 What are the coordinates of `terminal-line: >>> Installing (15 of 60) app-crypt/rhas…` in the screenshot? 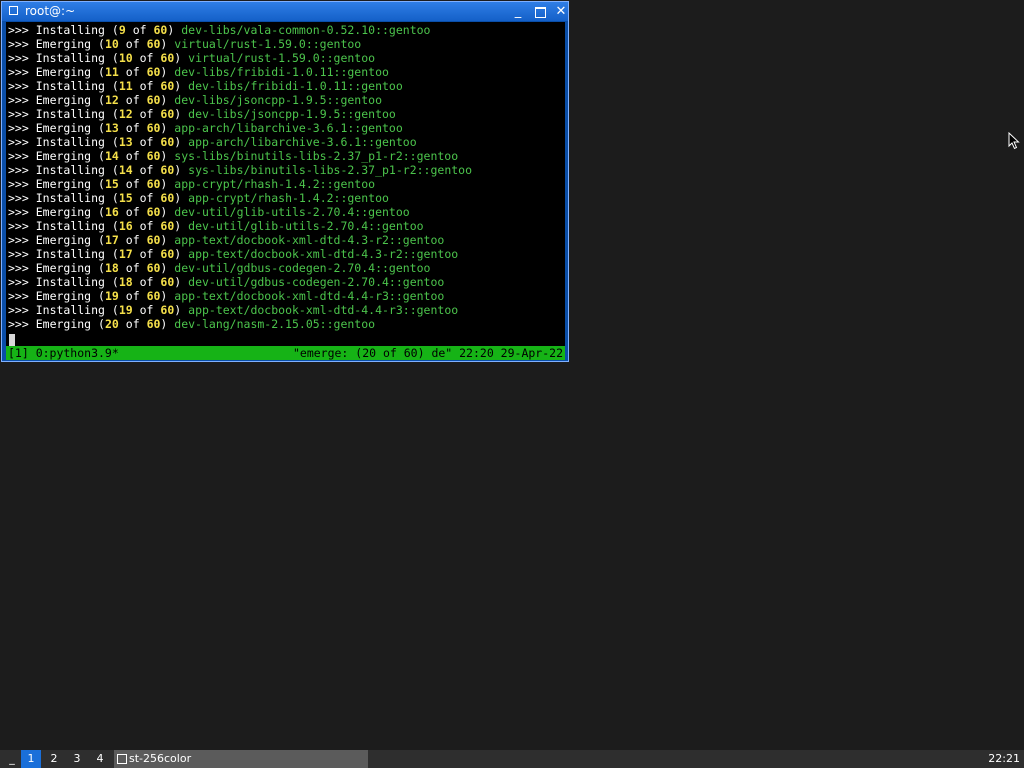 It's located at (198, 198).